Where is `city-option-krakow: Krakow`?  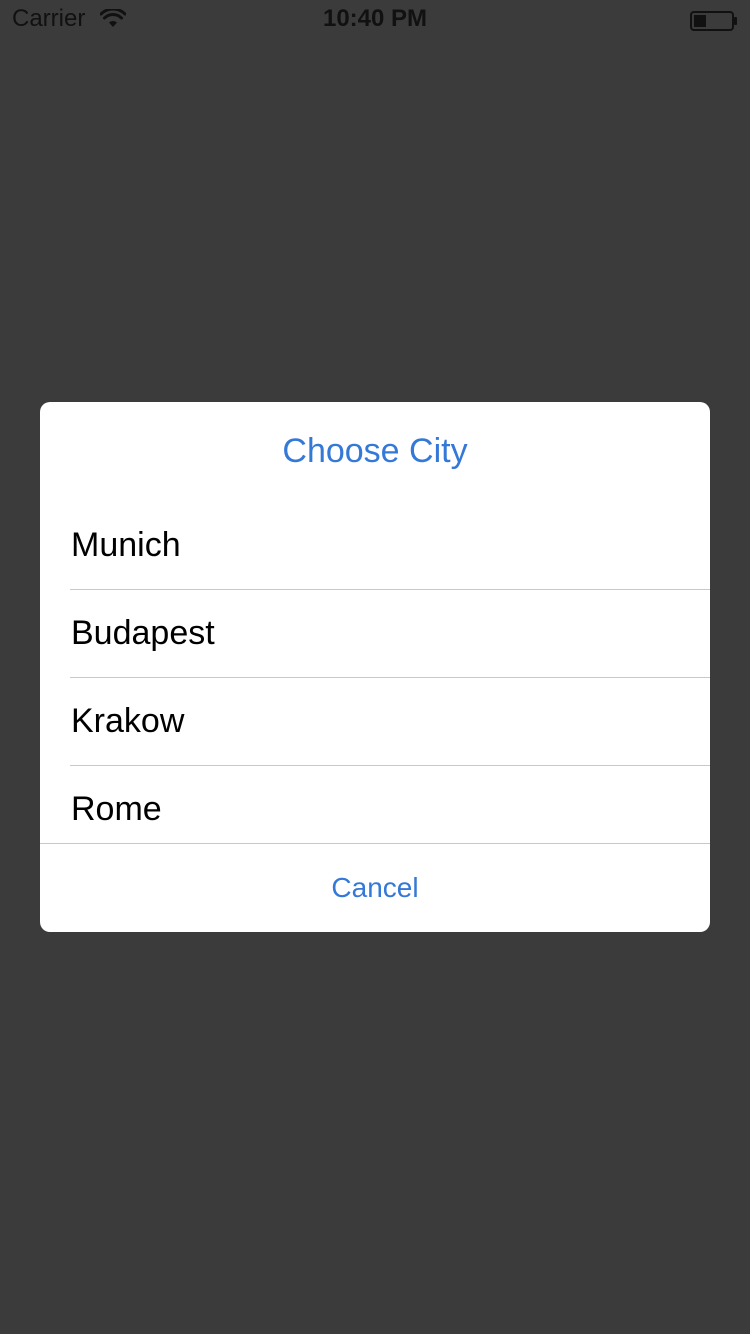
city-option-krakow: Krakow is located at coordinates (390, 722).